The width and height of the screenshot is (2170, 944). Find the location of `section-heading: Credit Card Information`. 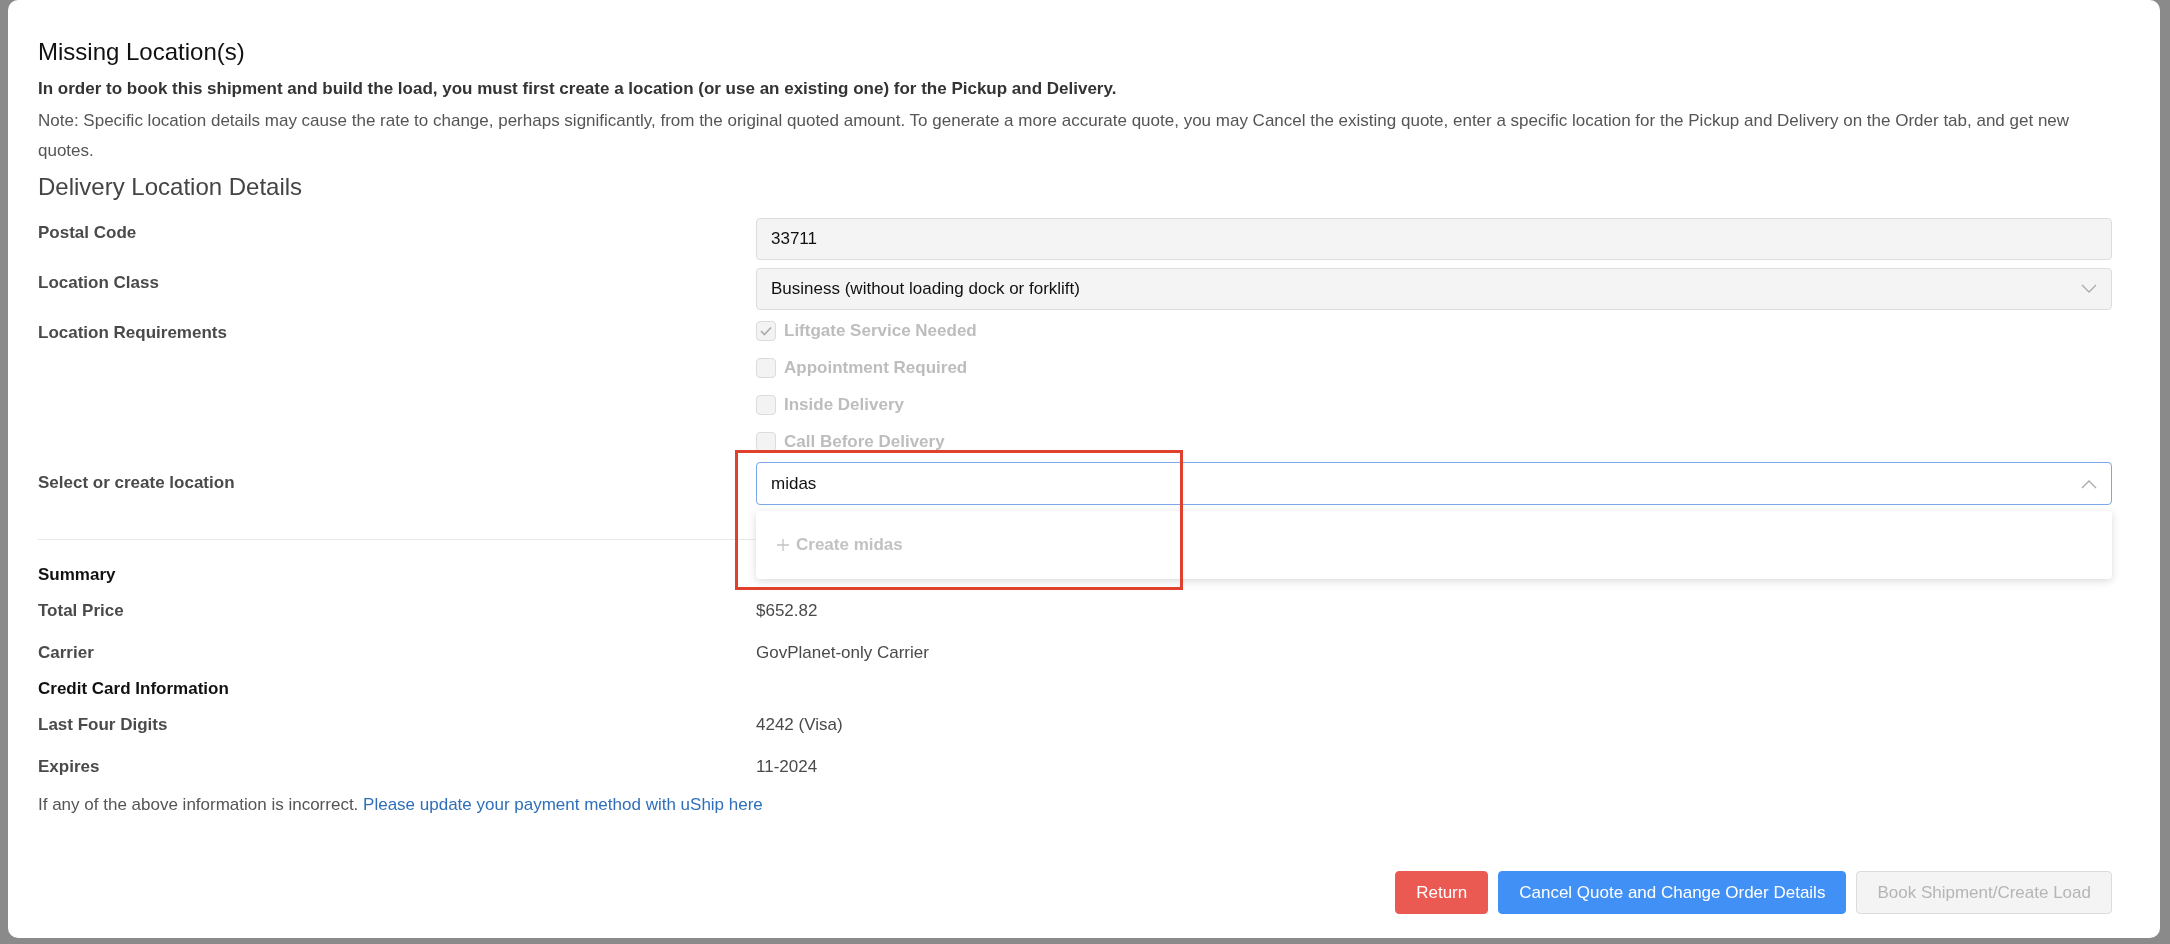

section-heading: Credit Card Information is located at coordinates (134, 689).